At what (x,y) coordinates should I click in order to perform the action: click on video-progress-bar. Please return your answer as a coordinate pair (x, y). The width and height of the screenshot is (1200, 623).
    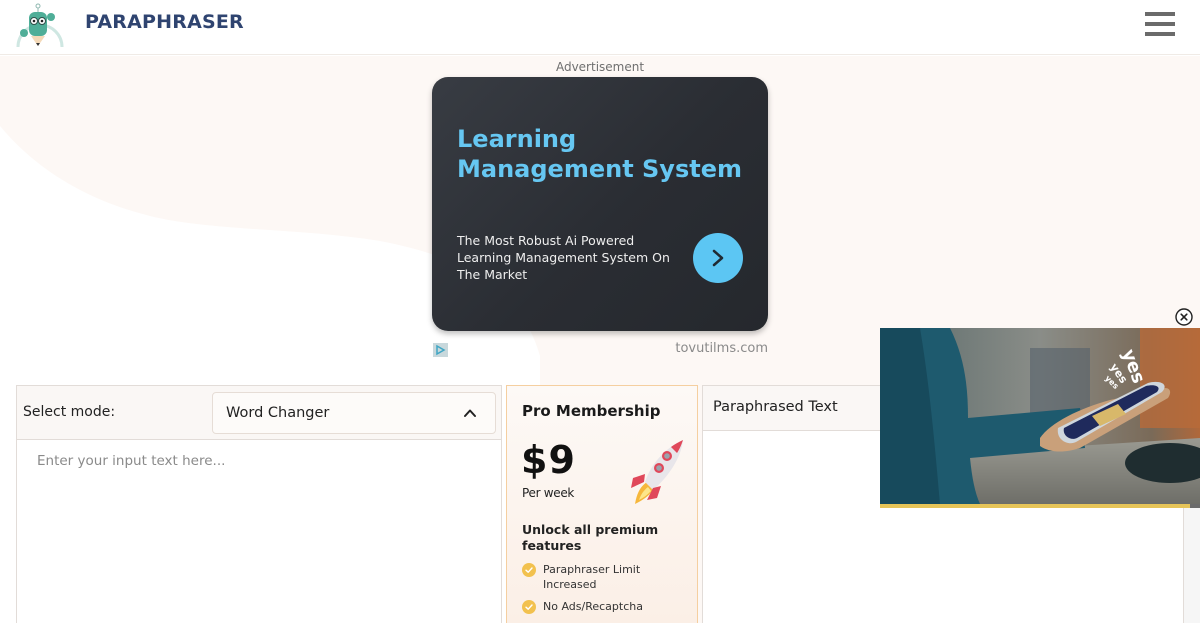
    Looking at the image, I should click on (1040, 506).